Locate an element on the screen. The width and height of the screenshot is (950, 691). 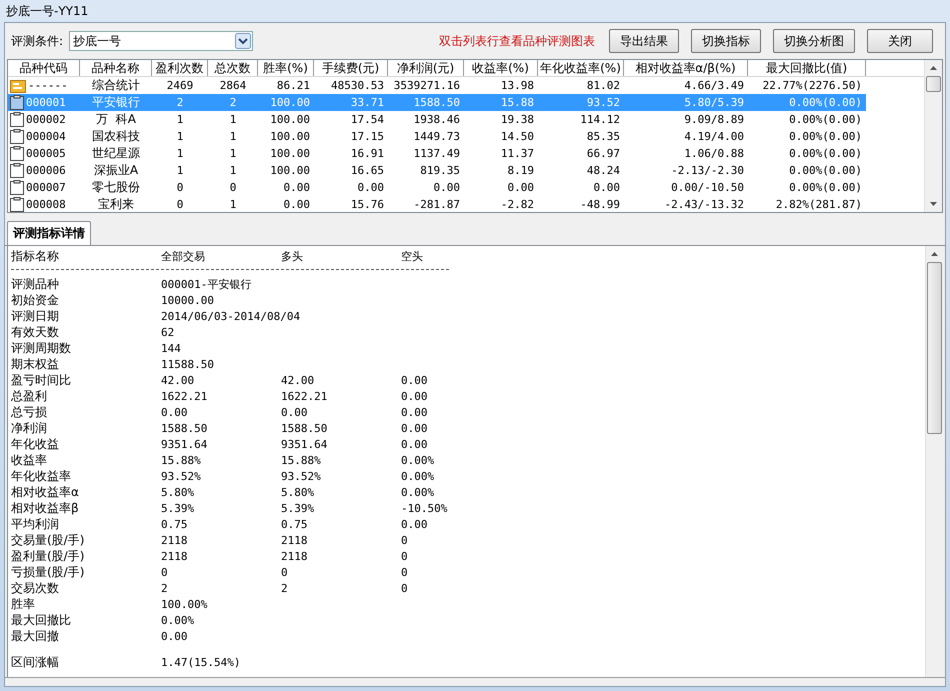
column-header: 净利润(元) is located at coordinates (426, 68).